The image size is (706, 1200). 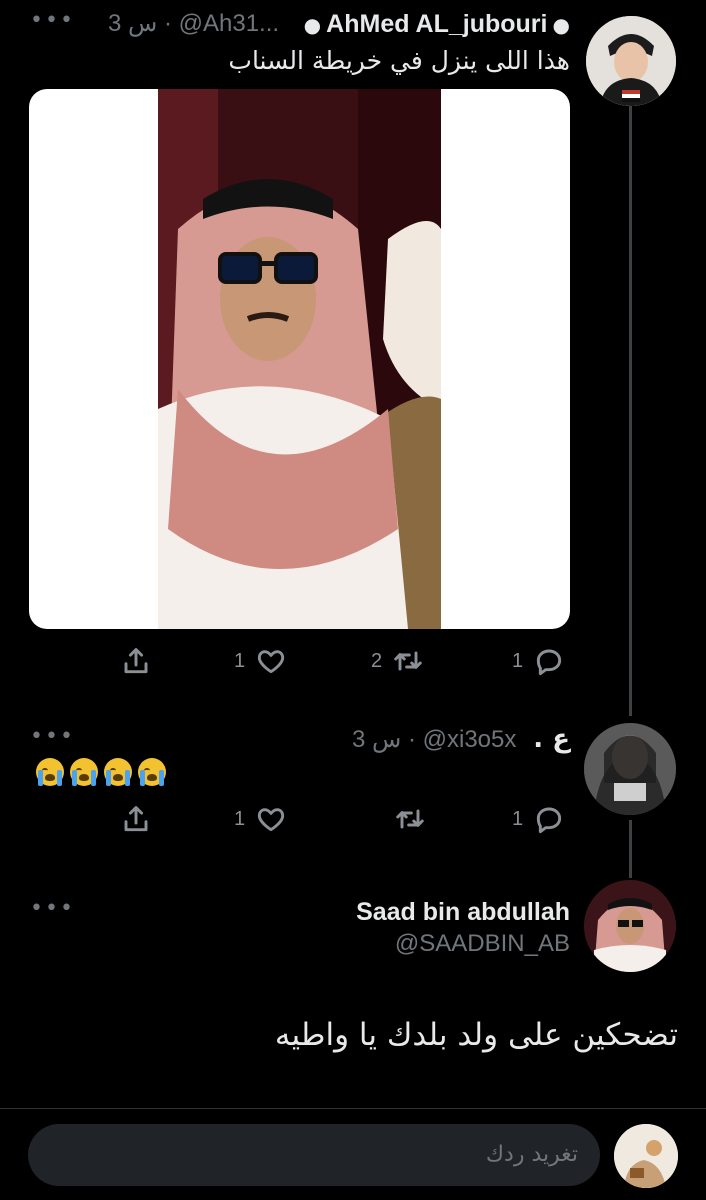 What do you see at coordinates (630, 926) in the screenshot?
I see `avatar-saadbin` at bounding box center [630, 926].